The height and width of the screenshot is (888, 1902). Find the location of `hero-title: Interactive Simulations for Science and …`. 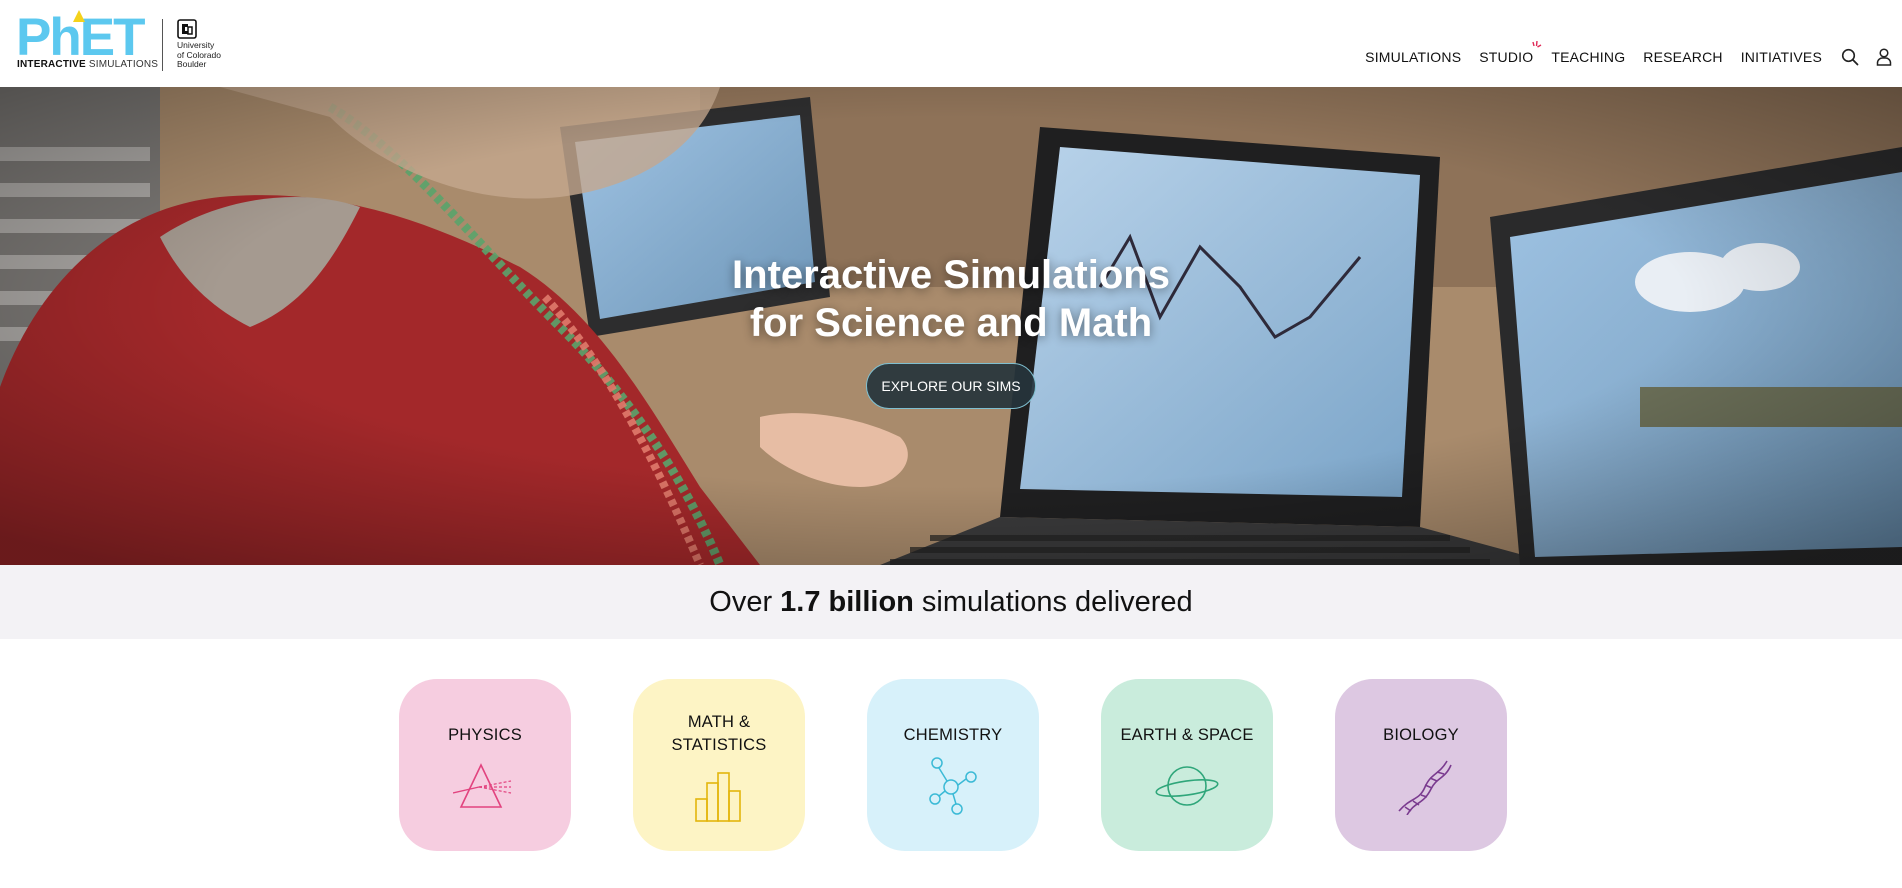

hero-title: Interactive Simulations for Science and … is located at coordinates (951, 299).